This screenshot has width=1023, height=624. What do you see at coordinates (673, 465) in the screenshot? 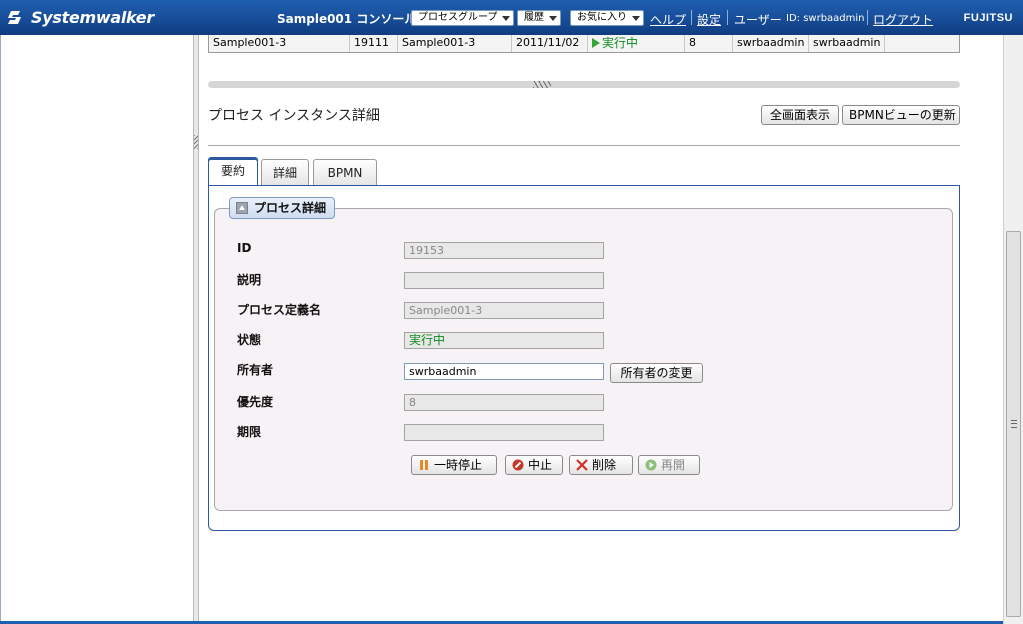
I see `resume-label: 再開` at bounding box center [673, 465].